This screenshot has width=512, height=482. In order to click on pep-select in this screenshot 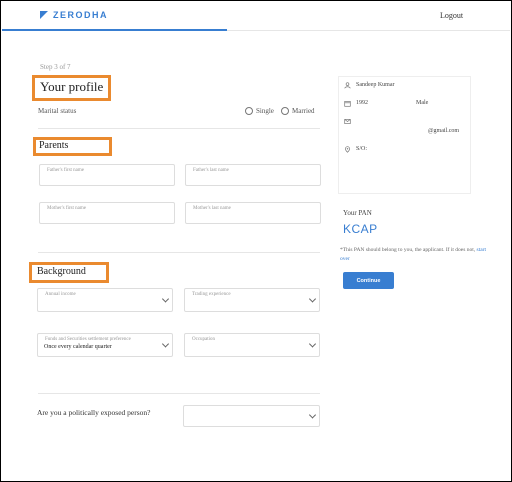, I will do `click(251, 416)`.